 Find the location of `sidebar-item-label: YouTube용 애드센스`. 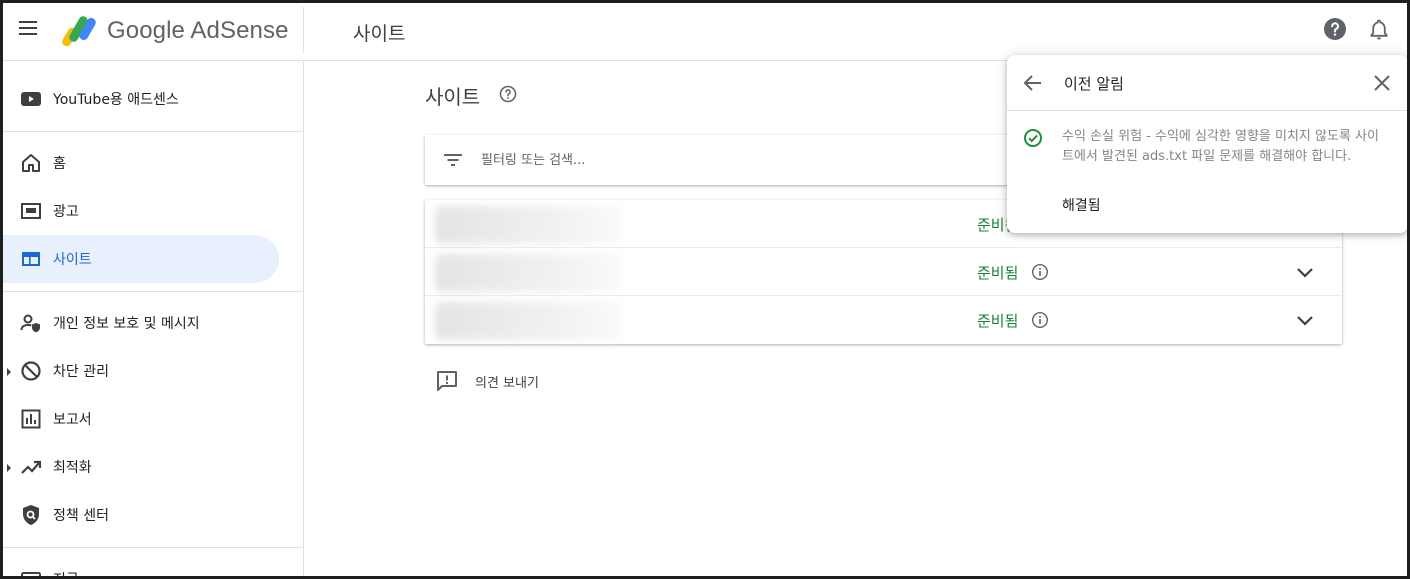

sidebar-item-label: YouTube용 애드센스 is located at coordinates (116, 100).